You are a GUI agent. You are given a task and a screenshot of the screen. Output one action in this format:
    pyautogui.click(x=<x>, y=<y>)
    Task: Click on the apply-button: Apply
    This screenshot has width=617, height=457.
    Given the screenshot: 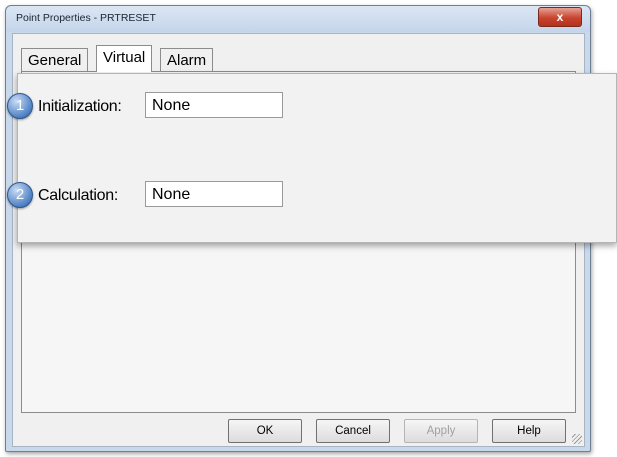 What is the action you would take?
    pyautogui.click(x=441, y=431)
    